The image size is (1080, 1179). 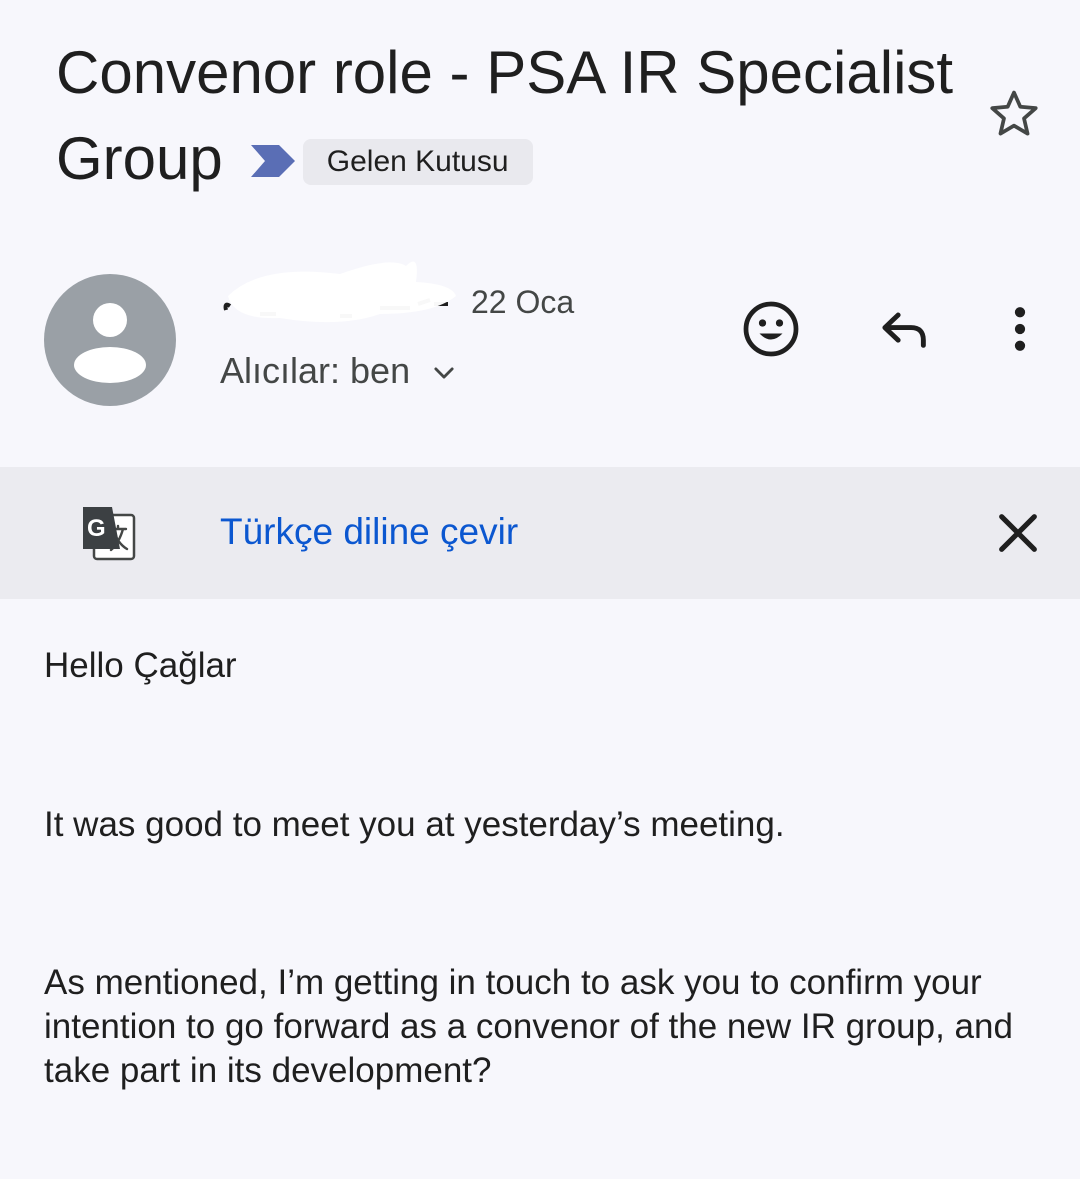 What do you see at coordinates (109, 534) in the screenshot?
I see `translate-icon: G` at bounding box center [109, 534].